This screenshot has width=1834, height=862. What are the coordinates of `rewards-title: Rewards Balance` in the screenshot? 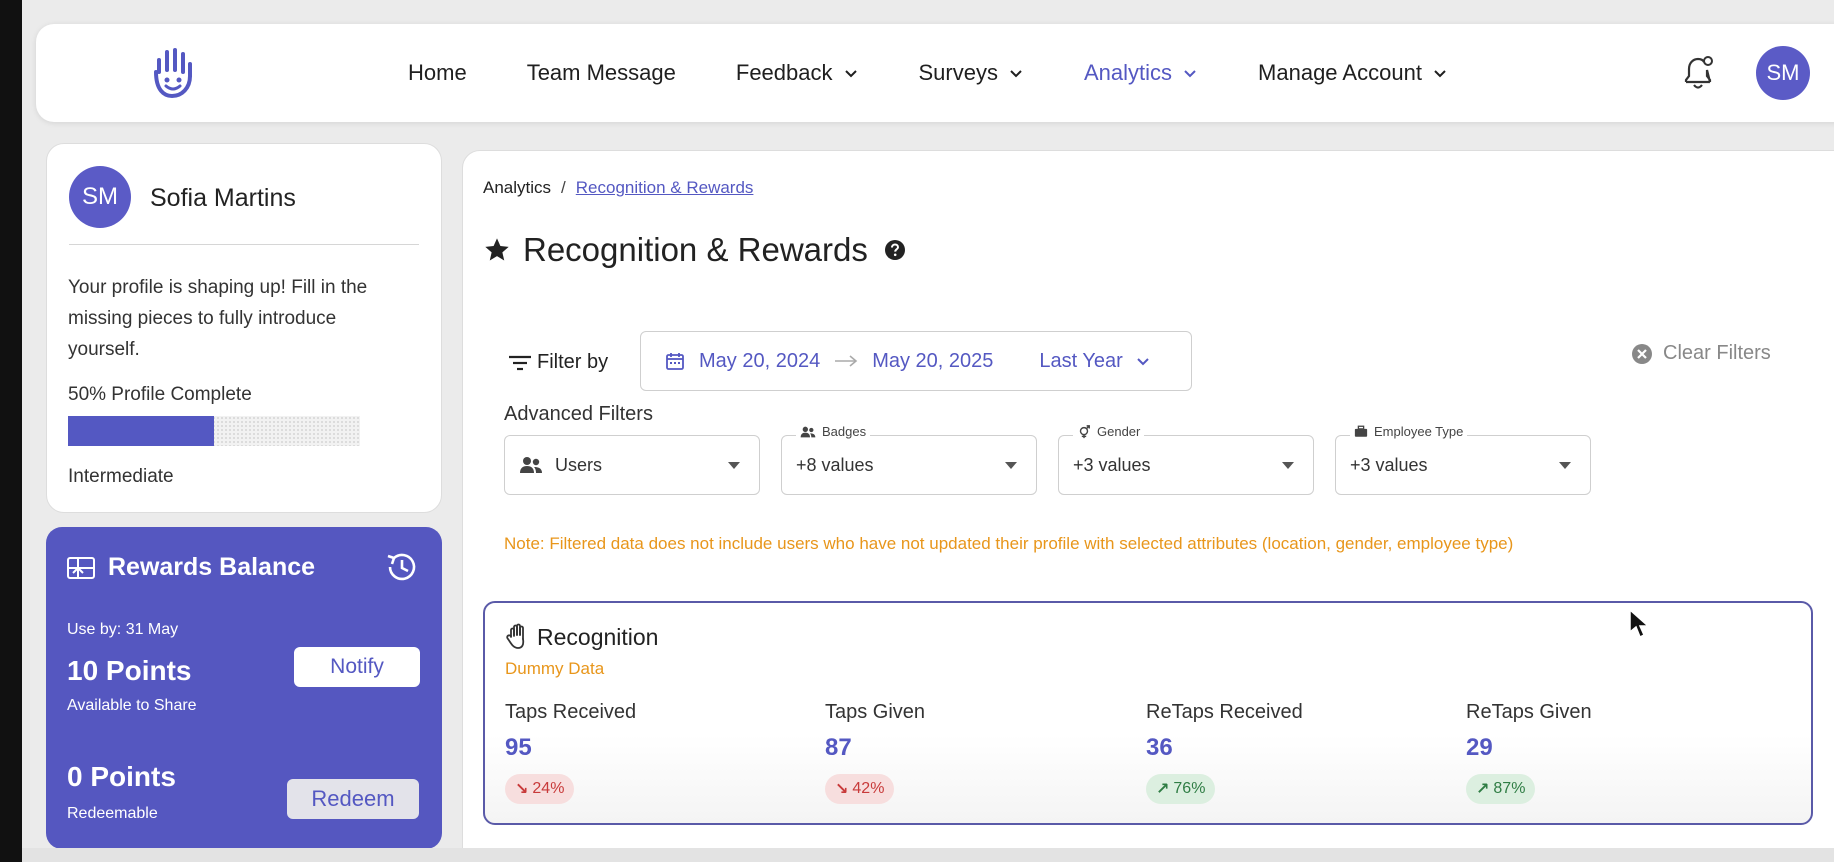 It's located at (190, 567).